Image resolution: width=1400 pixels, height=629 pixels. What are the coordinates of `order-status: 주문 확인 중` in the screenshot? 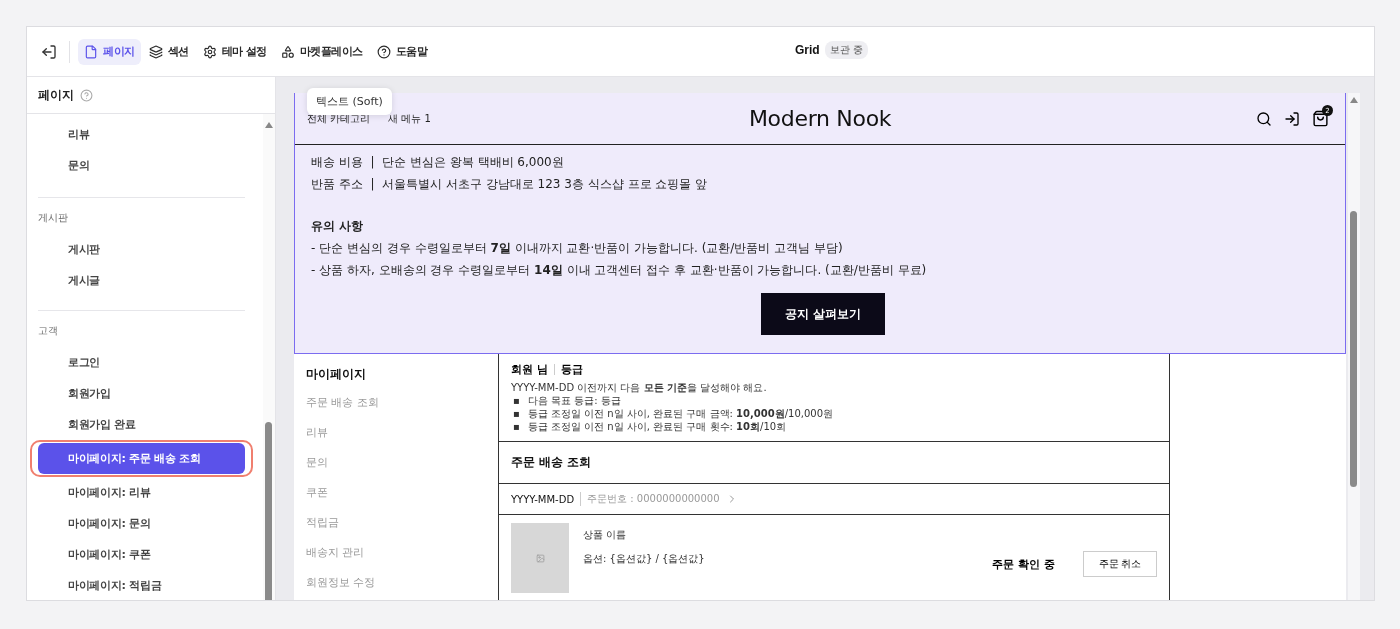 It's located at (1023, 564).